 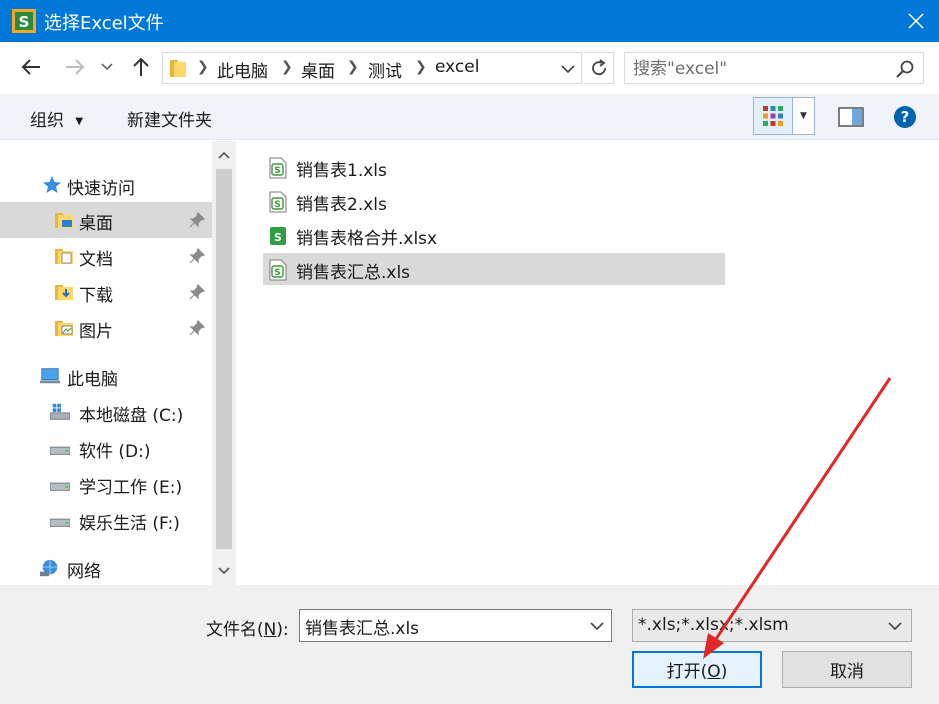 I want to click on sidebar-item-drive-f: 娱乐生活 (F:), so click(x=106, y=520).